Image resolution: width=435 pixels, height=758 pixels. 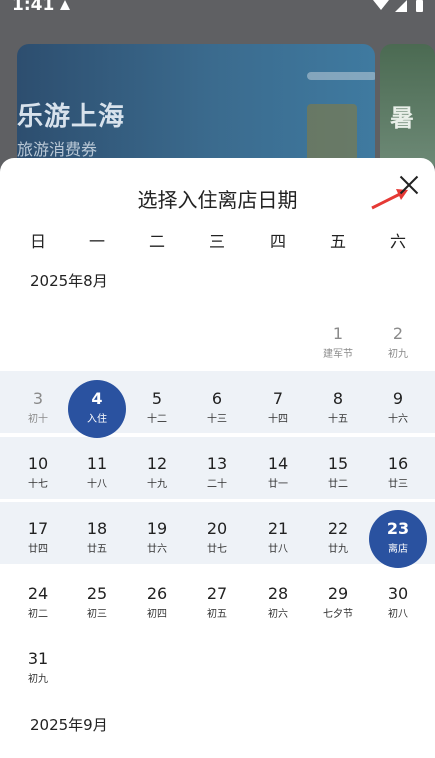 What do you see at coordinates (338, 476) in the screenshot?
I see `calendar-day: 15 廿二` at bounding box center [338, 476].